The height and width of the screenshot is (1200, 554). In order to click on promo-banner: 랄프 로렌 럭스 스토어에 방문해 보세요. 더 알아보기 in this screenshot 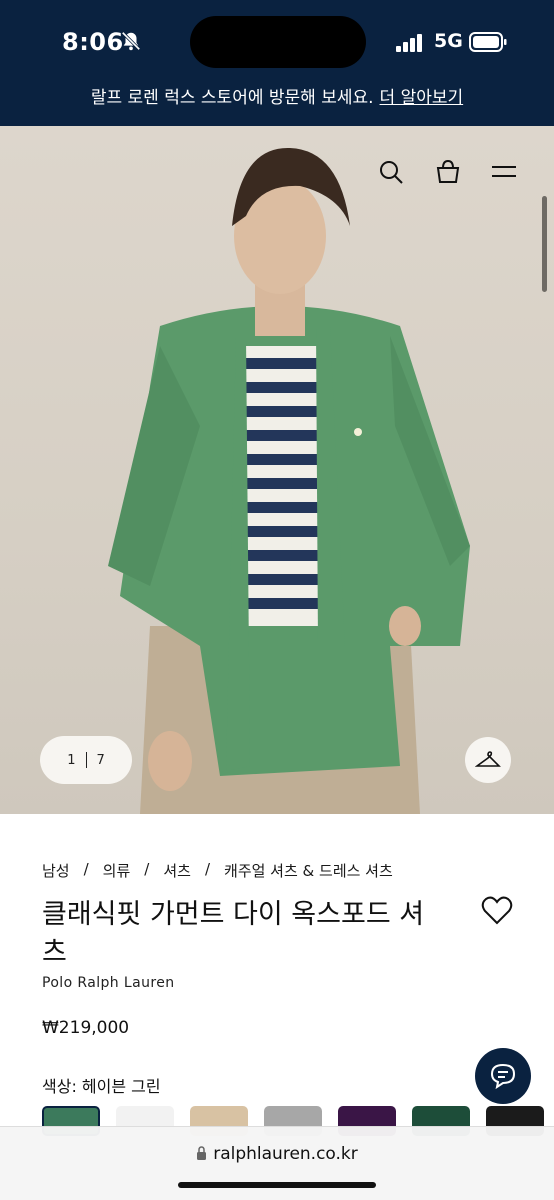, I will do `click(277, 95)`.